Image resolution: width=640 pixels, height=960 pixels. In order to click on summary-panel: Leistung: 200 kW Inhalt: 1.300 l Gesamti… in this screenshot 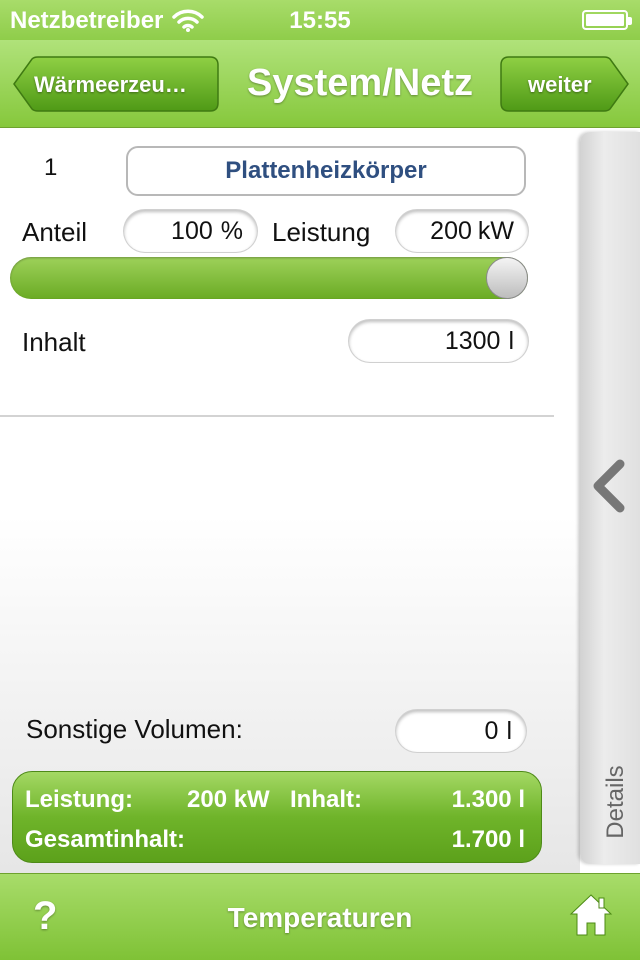, I will do `click(277, 817)`.